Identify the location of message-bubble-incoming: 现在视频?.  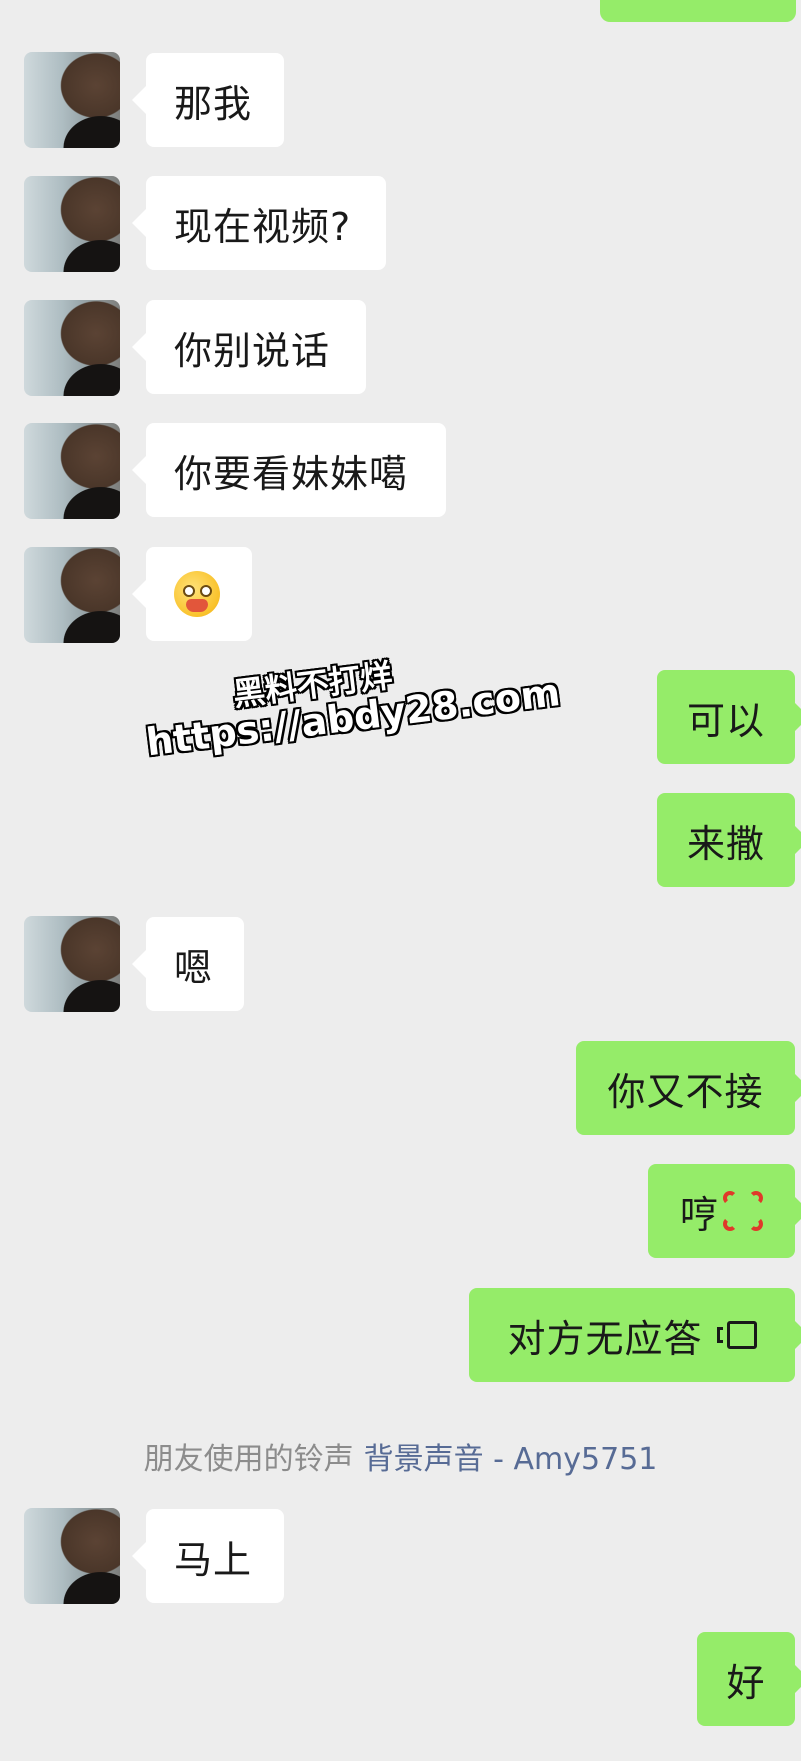
(259, 223).